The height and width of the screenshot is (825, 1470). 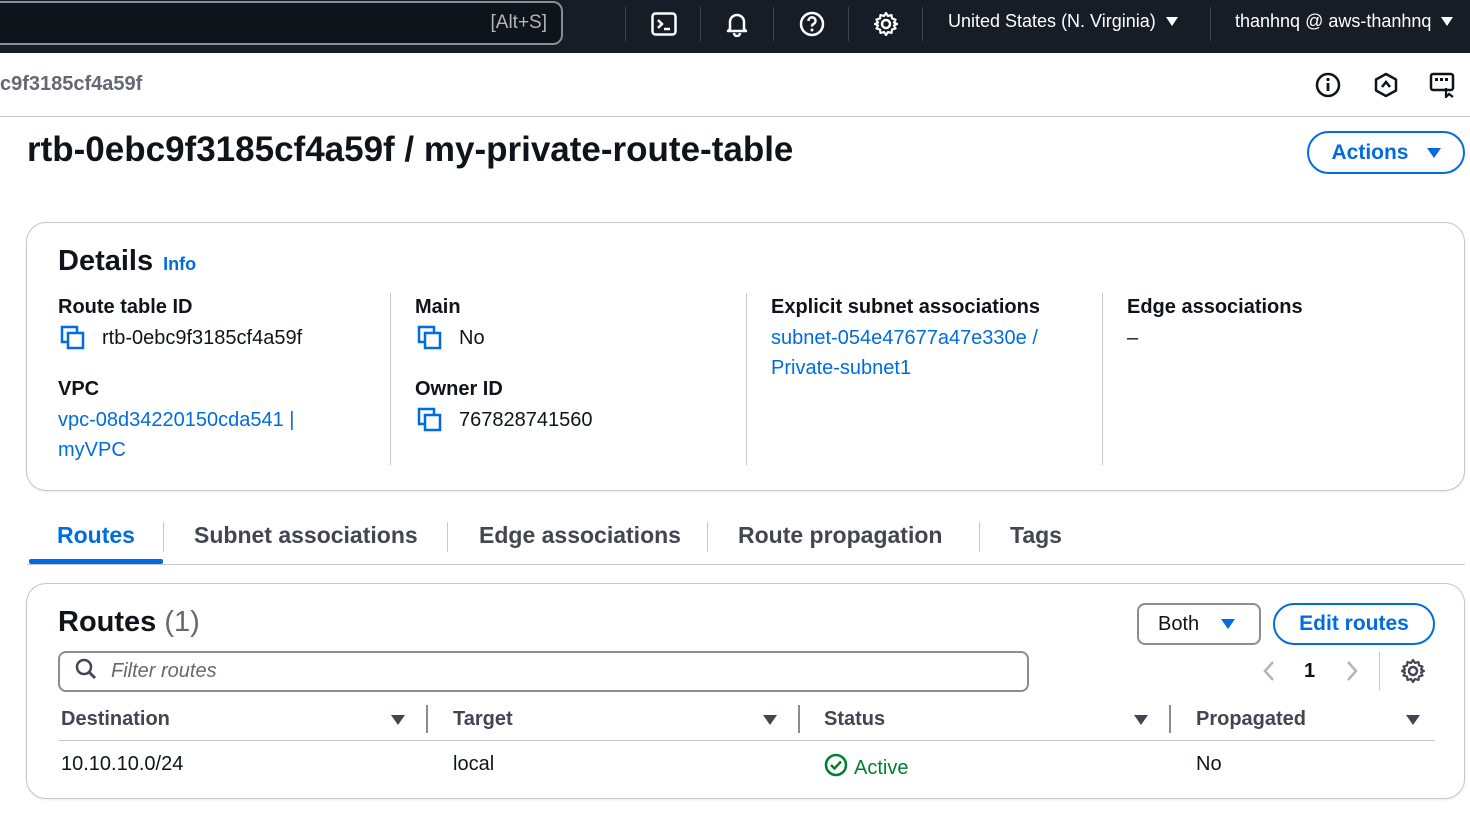 I want to click on next-page-icon, so click(x=1352, y=671).